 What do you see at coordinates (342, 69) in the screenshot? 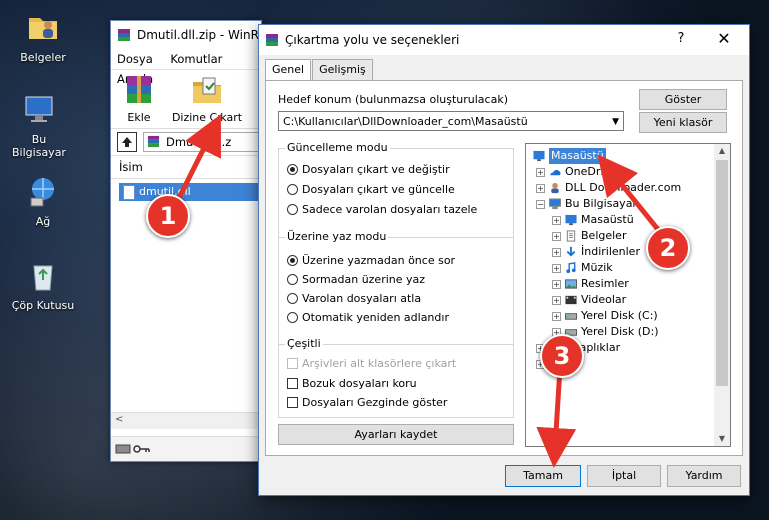
I see `tab-advanced: Gelişmiş` at bounding box center [342, 69].